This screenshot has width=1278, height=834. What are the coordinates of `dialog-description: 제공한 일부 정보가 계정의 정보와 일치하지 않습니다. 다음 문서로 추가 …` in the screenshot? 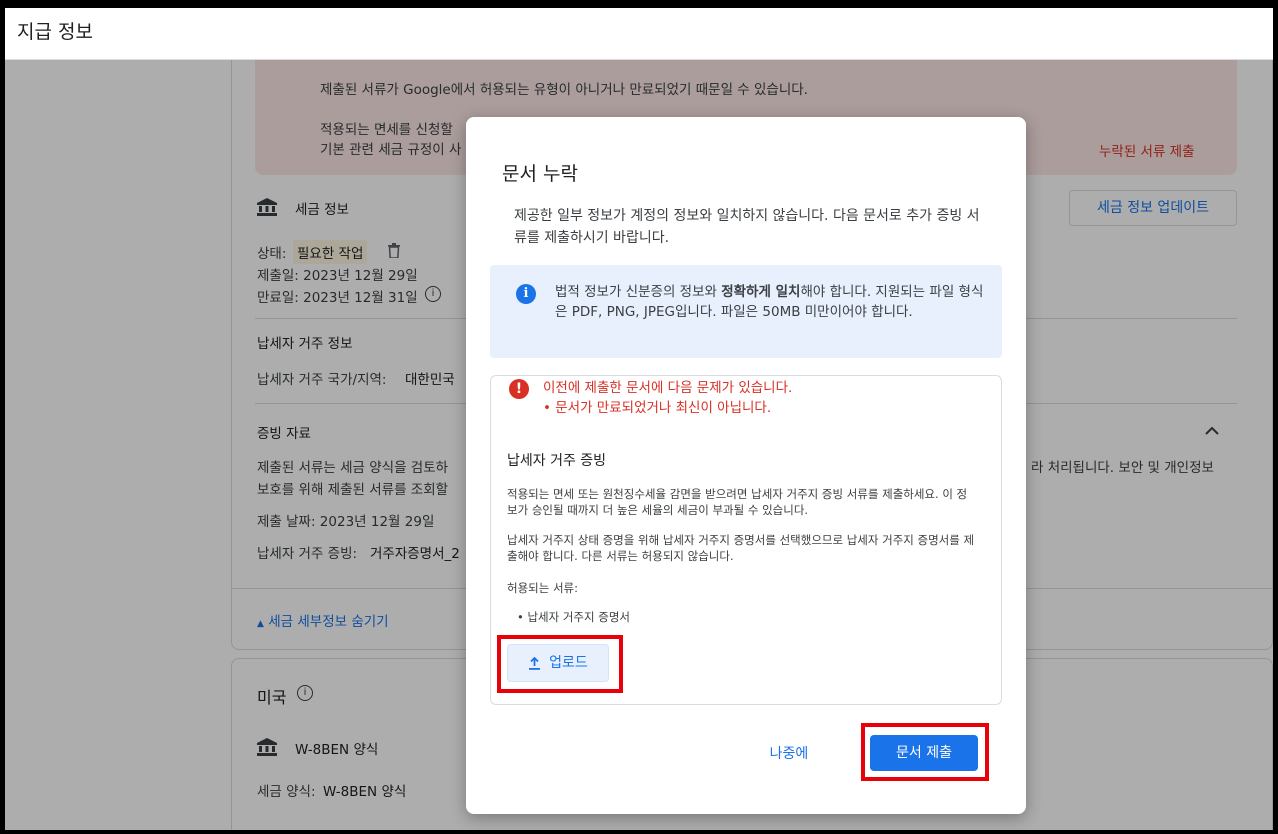 It's located at (747, 227).